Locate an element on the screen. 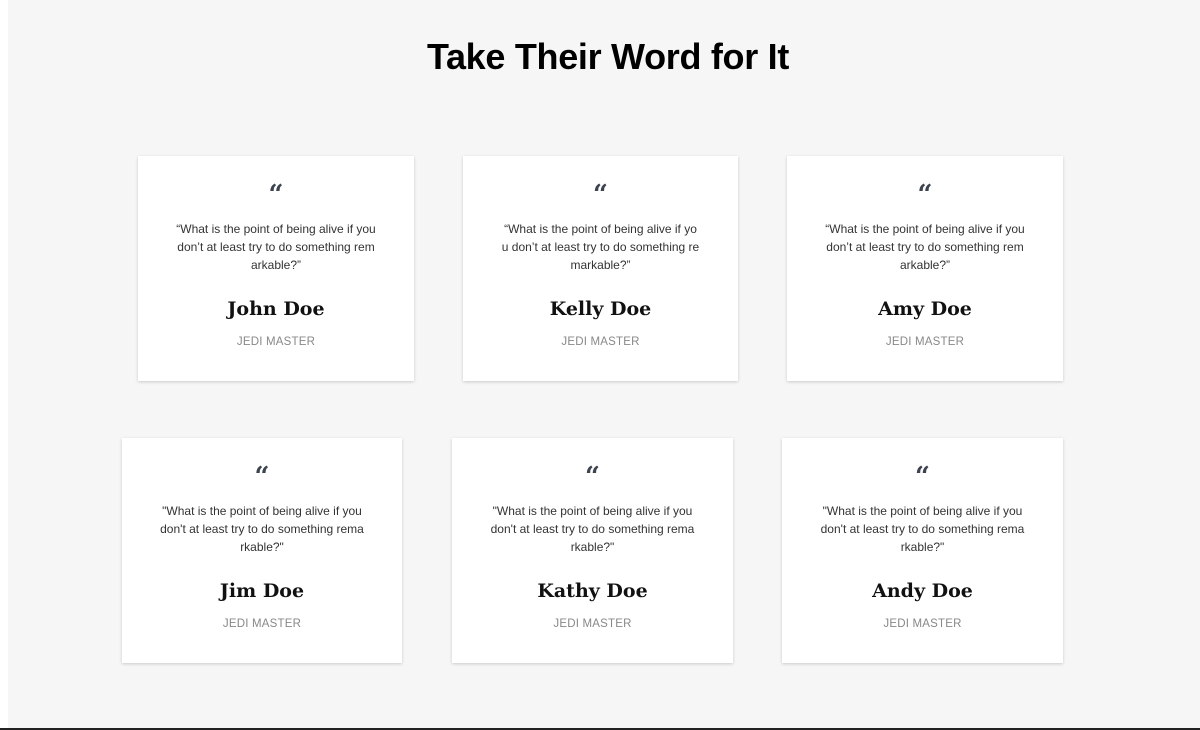 This screenshot has height=730, width=1200. testimonial-name: Kelly Doe is located at coordinates (600, 309).